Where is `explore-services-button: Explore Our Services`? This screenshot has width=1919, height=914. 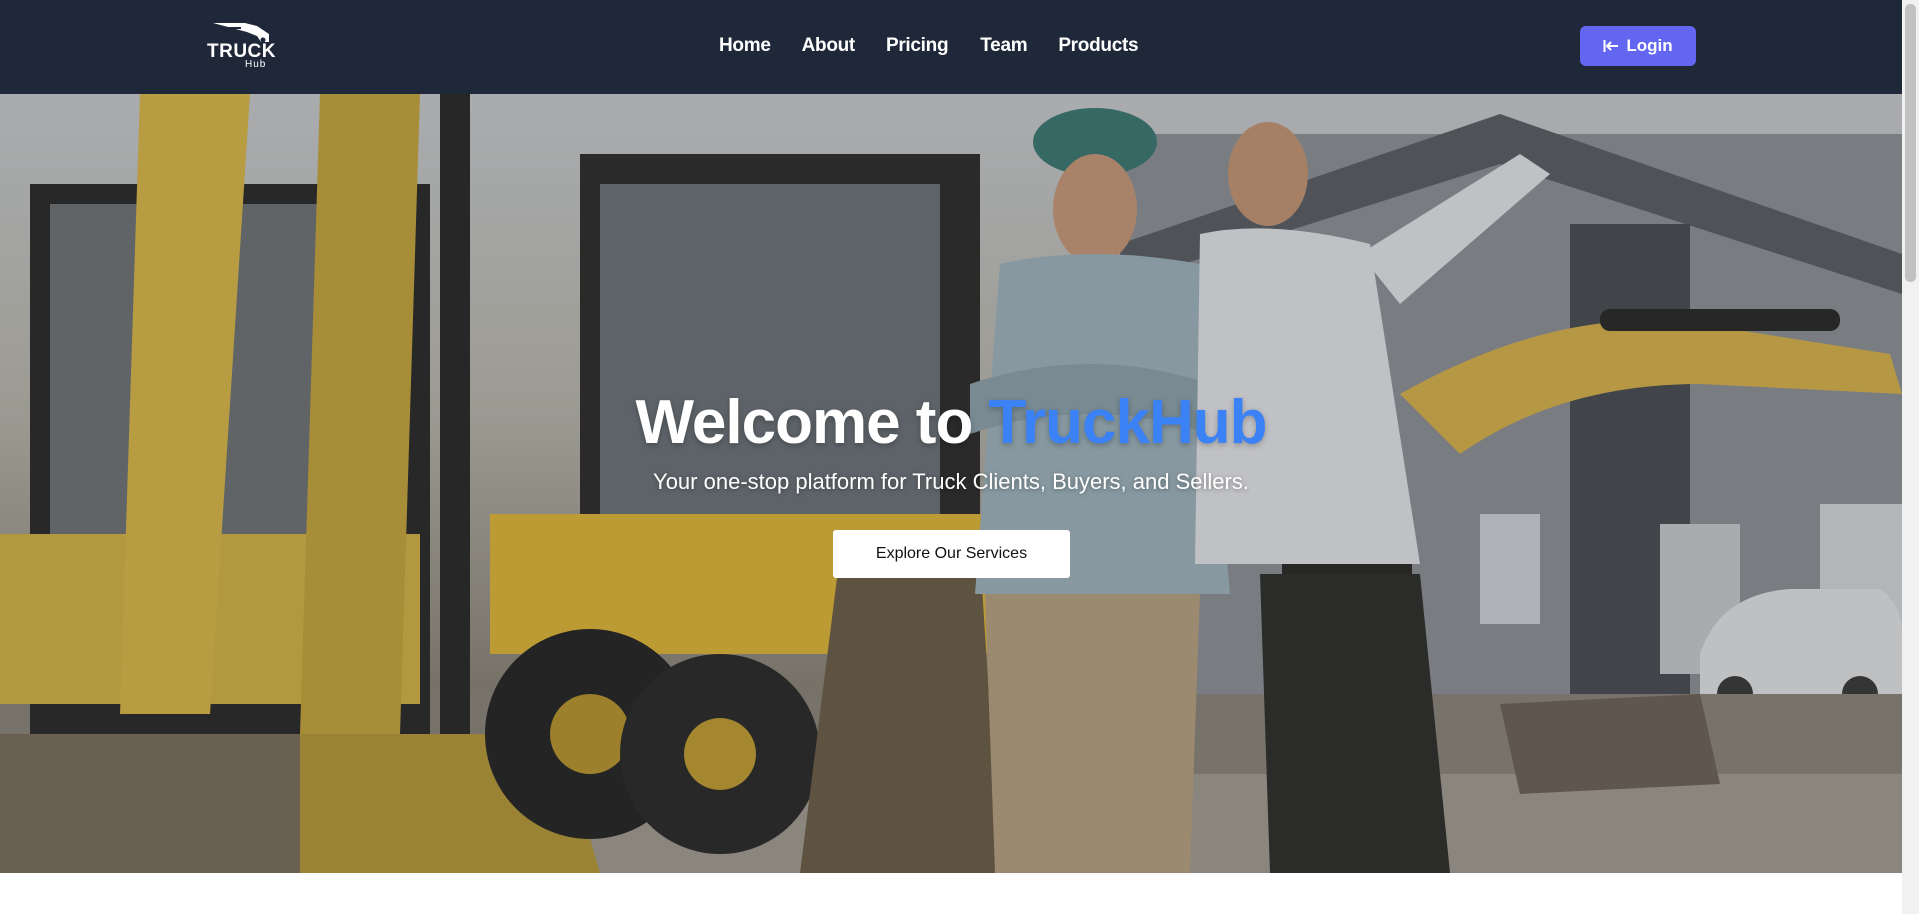 explore-services-button: Explore Our Services is located at coordinates (951, 554).